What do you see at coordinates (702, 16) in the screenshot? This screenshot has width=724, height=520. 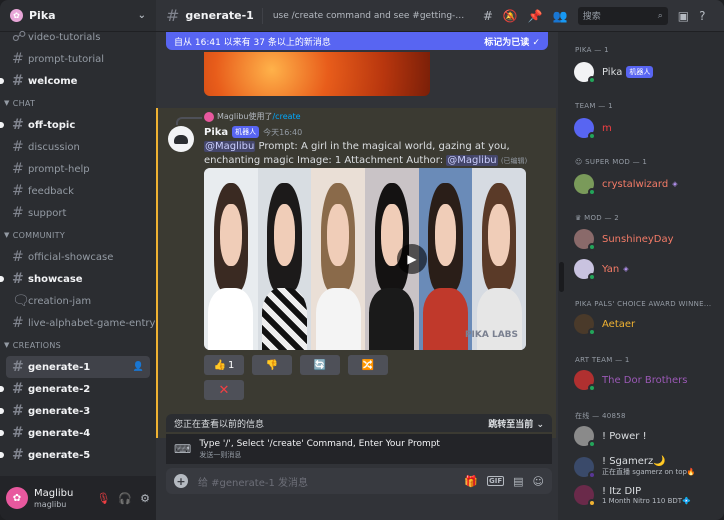 I see `help-icon: ?` at bounding box center [702, 16].